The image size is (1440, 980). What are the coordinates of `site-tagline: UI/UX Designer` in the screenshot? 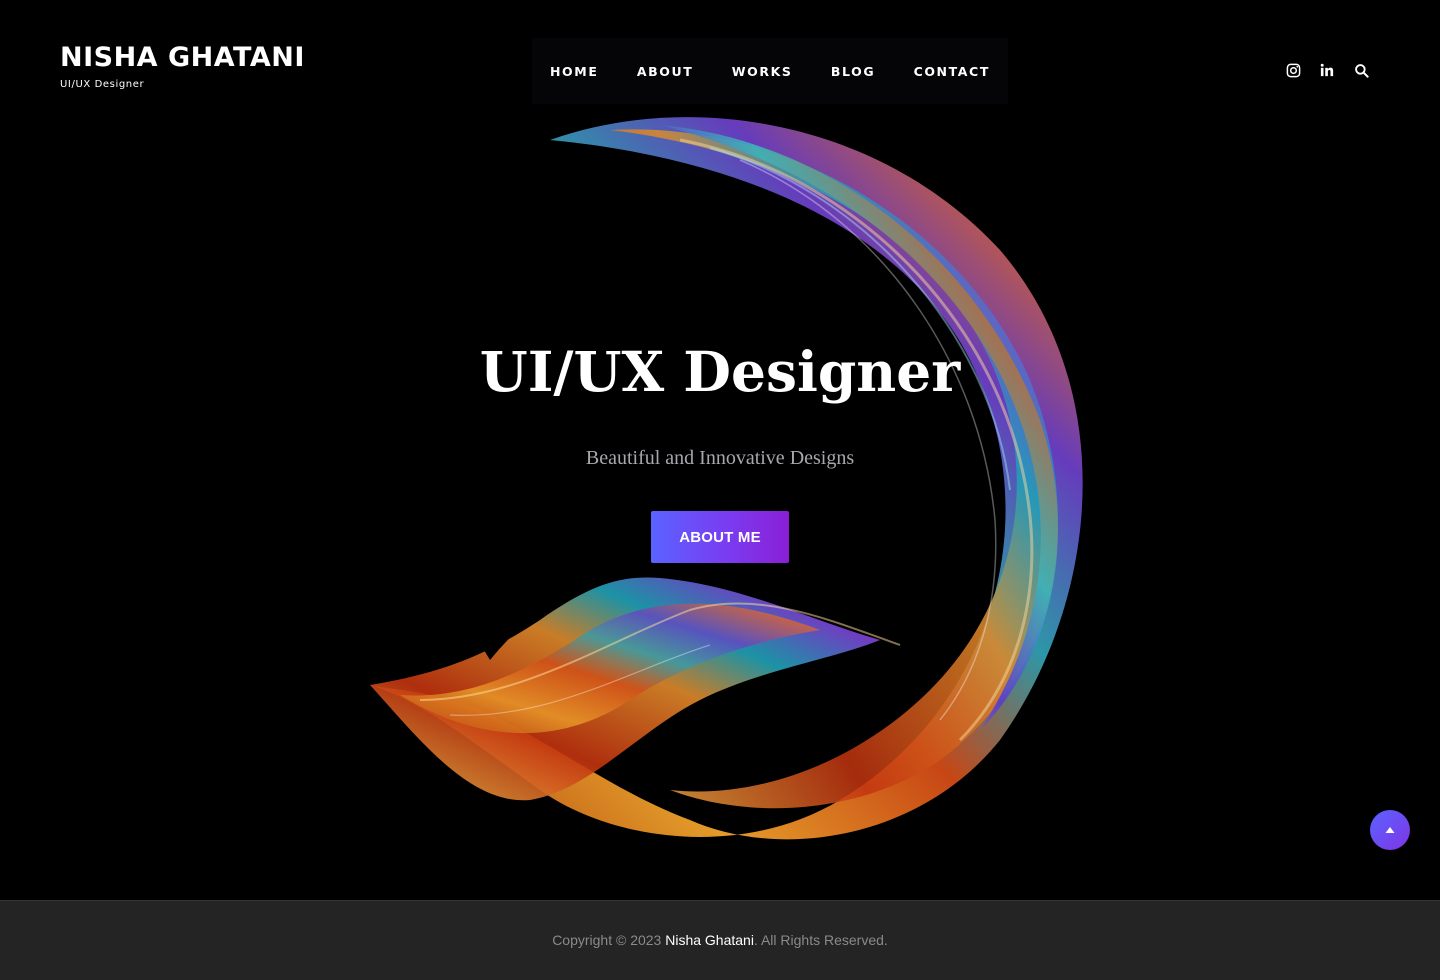 It's located at (102, 84).